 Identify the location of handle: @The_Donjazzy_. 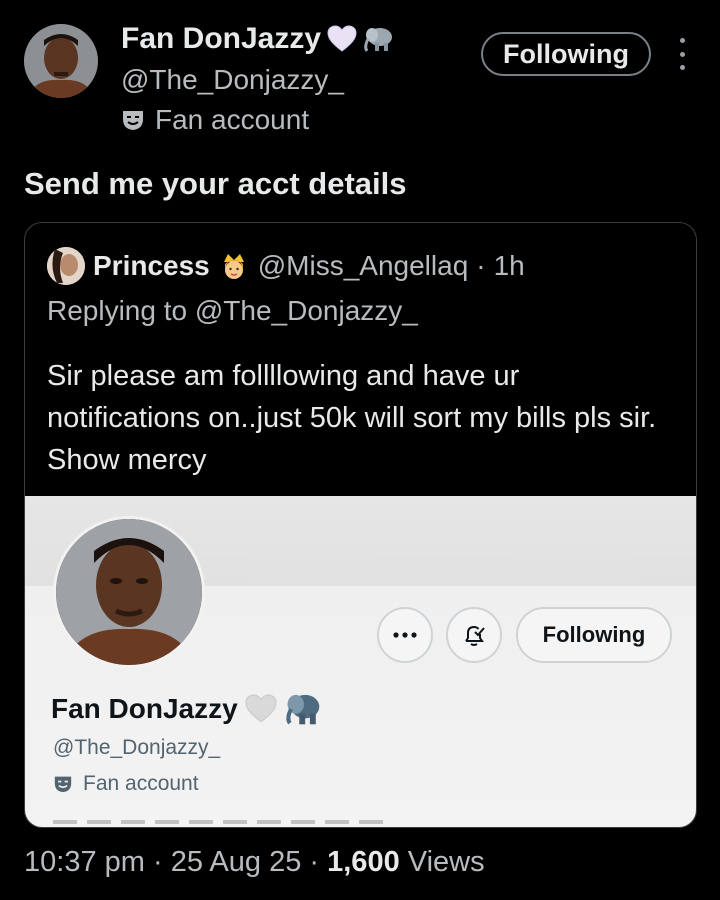
(232, 80).